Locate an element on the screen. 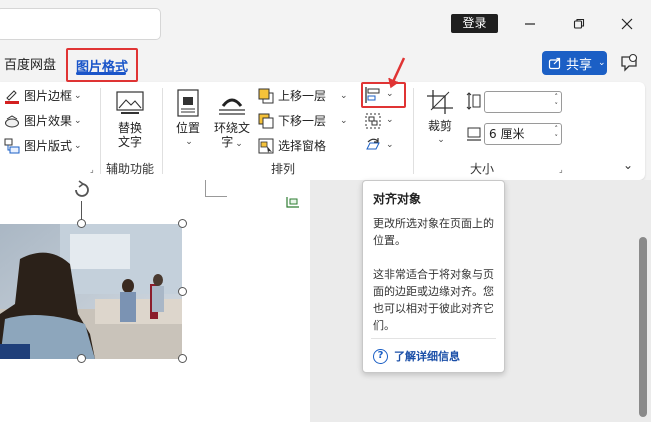 The width and height of the screenshot is (651, 422). bring-forward-button: 上移一层 ⌄ is located at coordinates (303, 95).